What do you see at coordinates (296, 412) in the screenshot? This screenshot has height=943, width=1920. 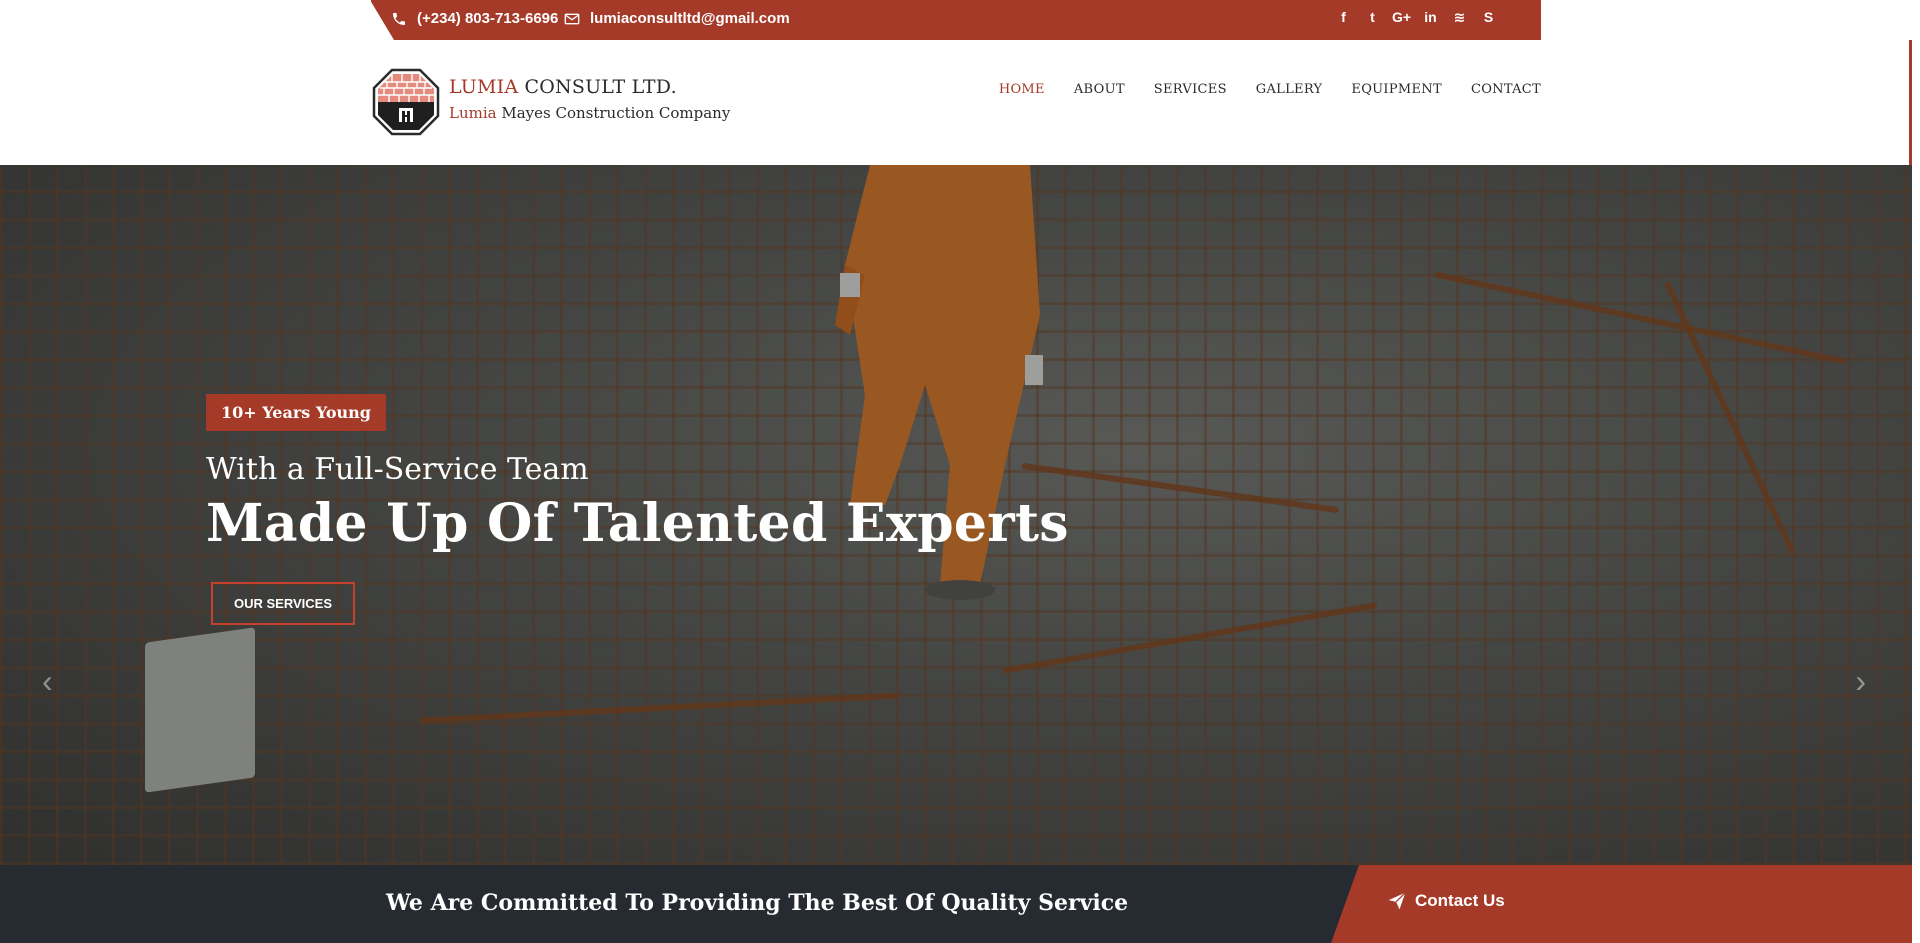 I see `years-badge: 10+ Years Young` at bounding box center [296, 412].